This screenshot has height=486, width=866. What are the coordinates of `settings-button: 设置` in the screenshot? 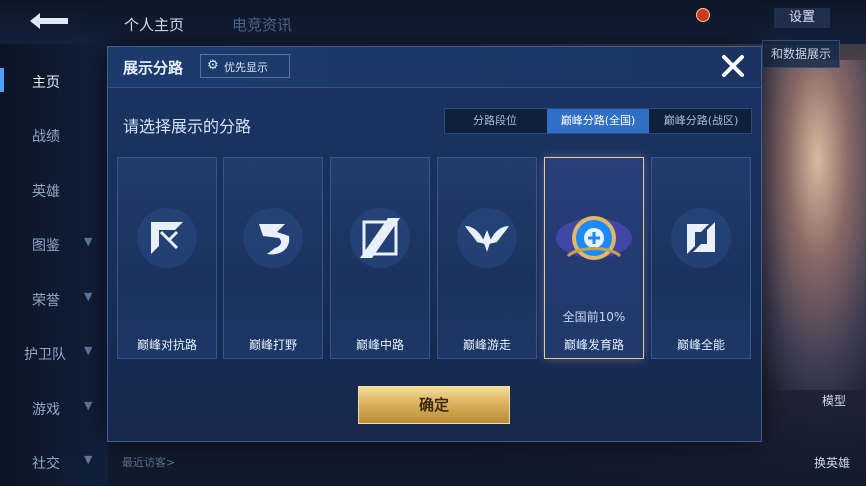 It's located at (802, 18).